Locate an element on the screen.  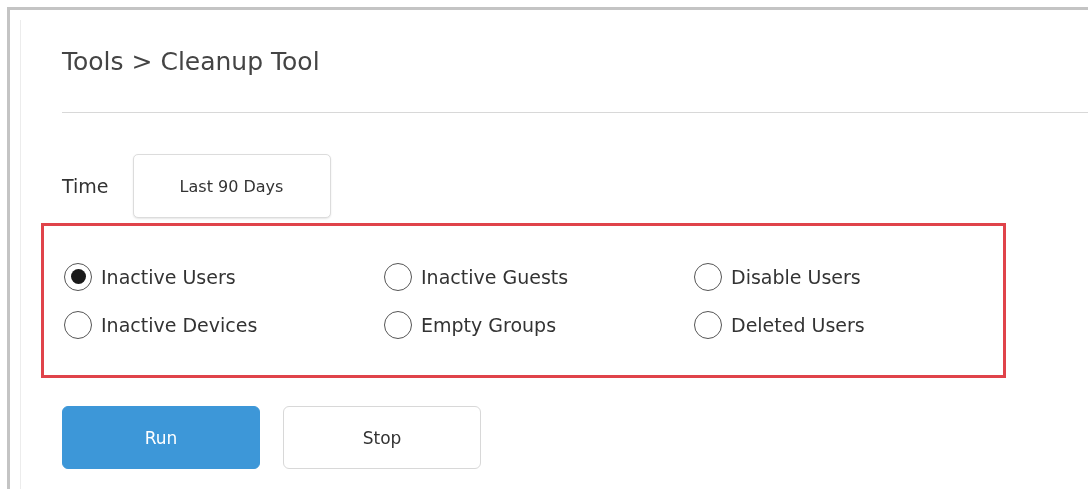
breadcrumb: Tools > Cleanup Tool is located at coordinates (191, 62).